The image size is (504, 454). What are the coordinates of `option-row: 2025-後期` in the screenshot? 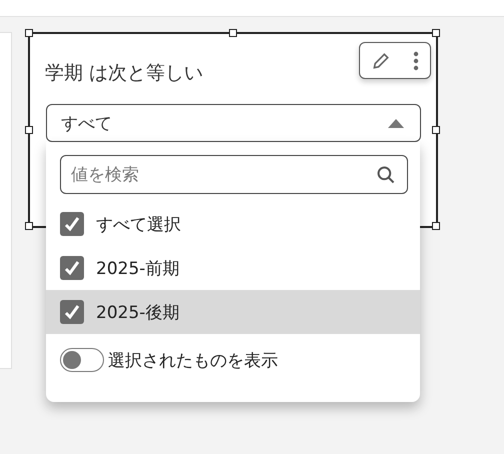 It's located at (233, 312).